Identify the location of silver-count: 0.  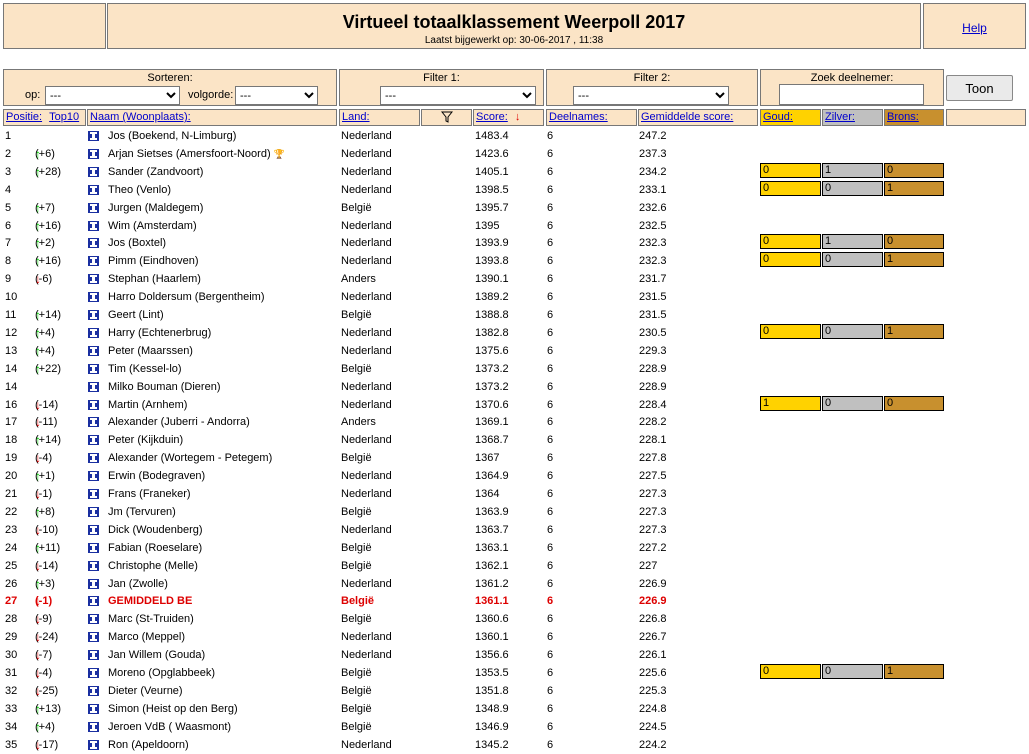
(852, 331).